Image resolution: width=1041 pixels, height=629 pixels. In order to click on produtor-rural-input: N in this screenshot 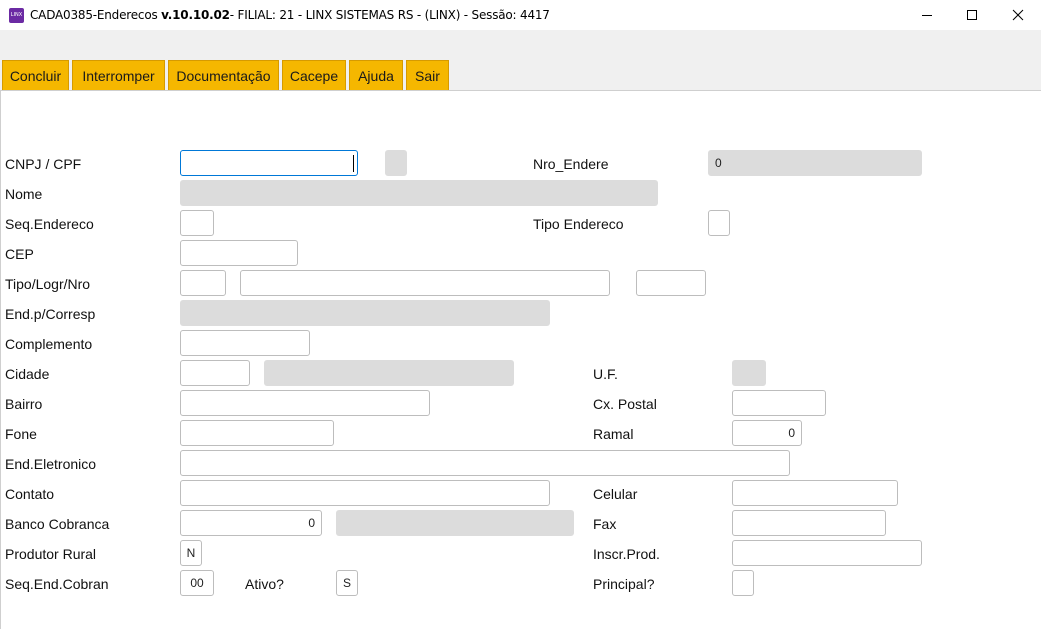, I will do `click(191, 553)`.